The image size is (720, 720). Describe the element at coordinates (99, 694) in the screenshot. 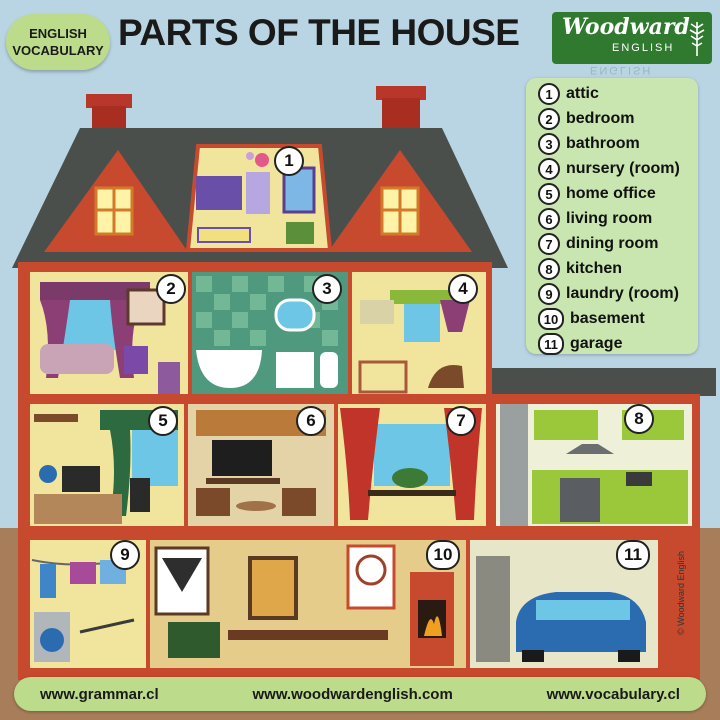

I see `footer-link-grammar: www.grammar.cl` at that location.